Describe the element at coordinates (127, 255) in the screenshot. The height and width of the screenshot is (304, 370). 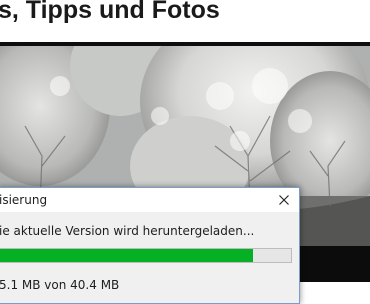
I see `progress-fill` at that location.